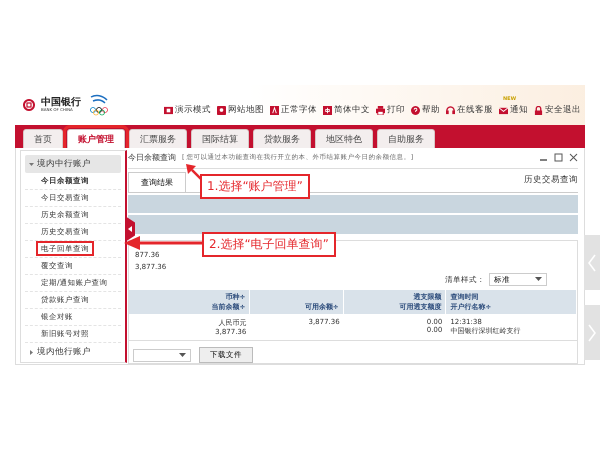 The width and height of the screenshot is (600, 450). I want to click on nav-tab: 汇票服务, so click(158, 138).